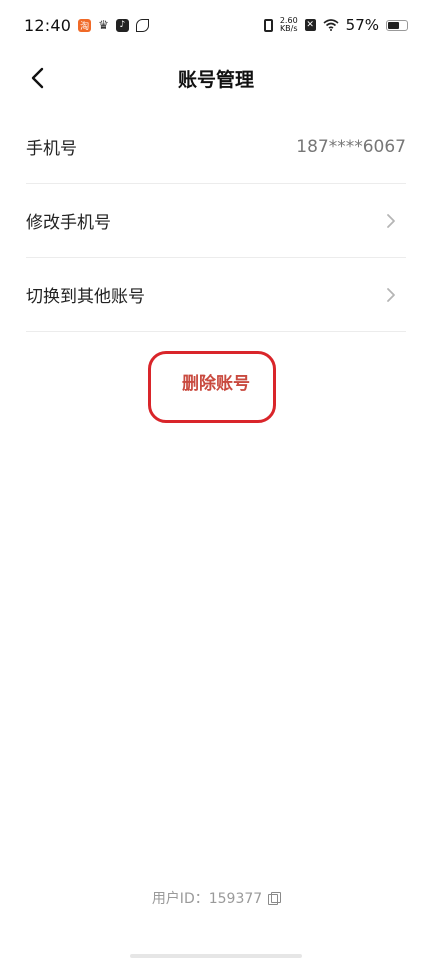 This screenshot has width=432, height=964. I want to click on status-right: 2.60 KB/s ✕ 57%, so click(335, 25).